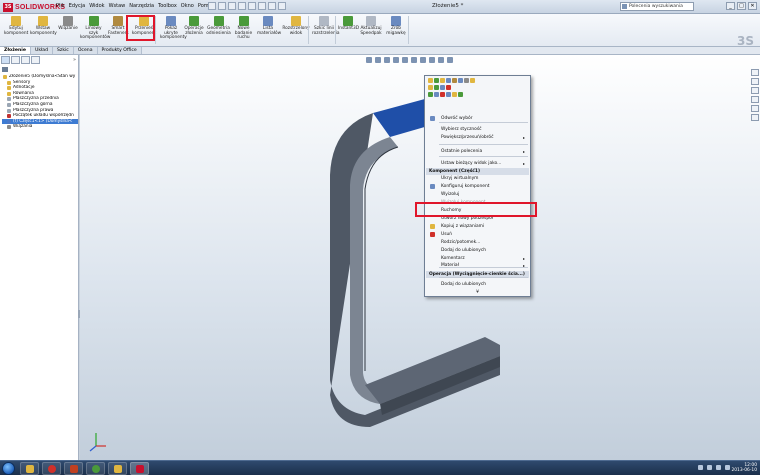 This screenshot has height=475, width=760. Describe the element at coordinates (118, 26) in the screenshot. I see `ribbon-button-4: Smart Fasteners` at that location.